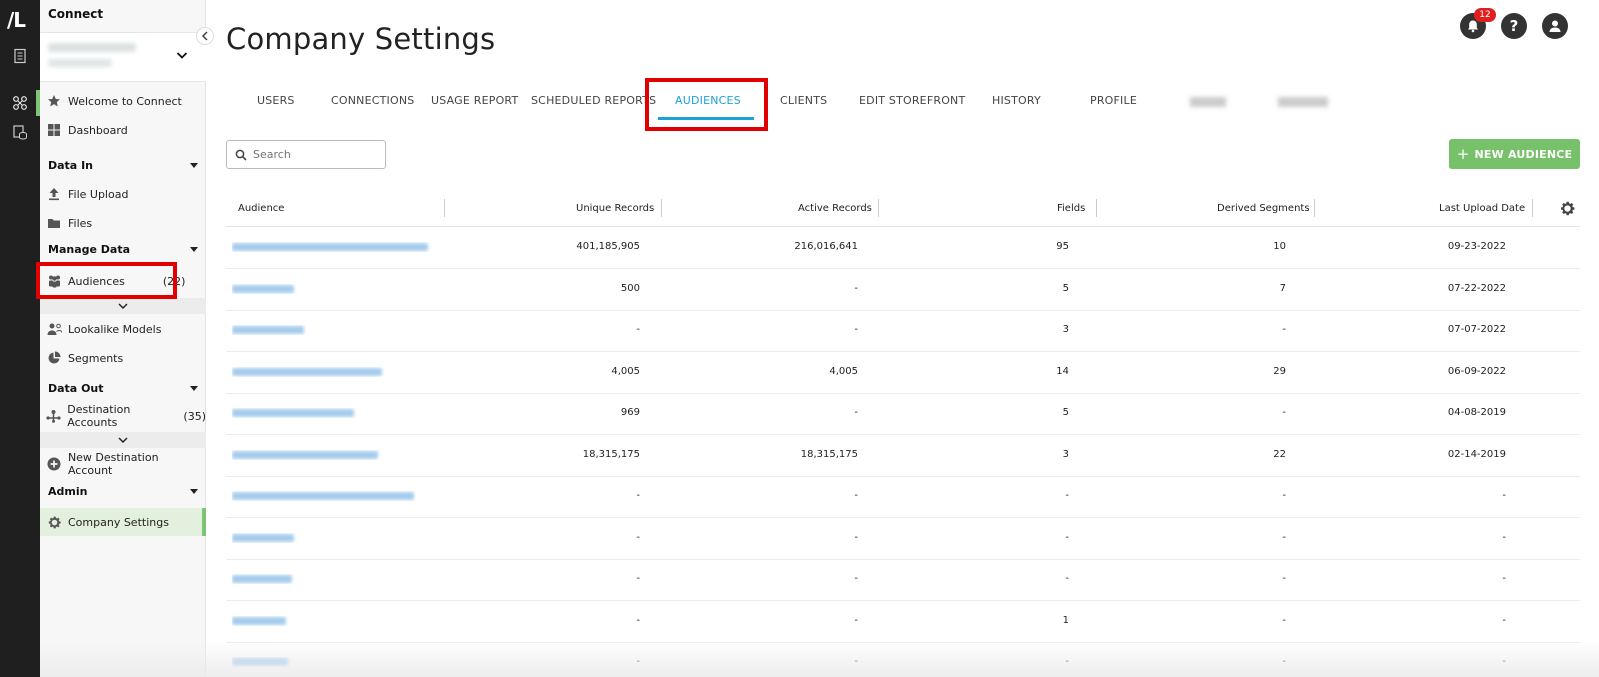  What do you see at coordinates (123, 416) in the screenshot?
I see `sidebar-item-destination-accounts: Destination Accounts (35)` at bounding box center [123, 416].